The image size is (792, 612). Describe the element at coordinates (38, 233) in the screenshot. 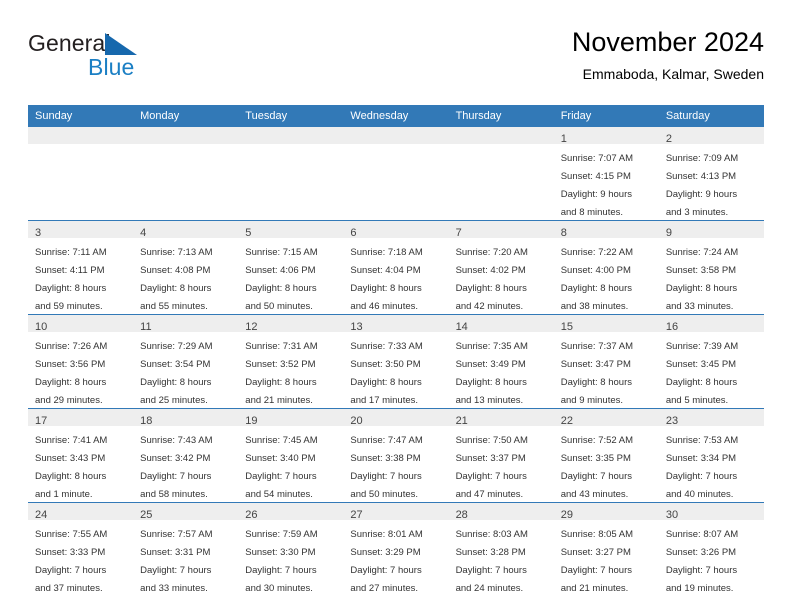

I see `day-number: 3` at that location.